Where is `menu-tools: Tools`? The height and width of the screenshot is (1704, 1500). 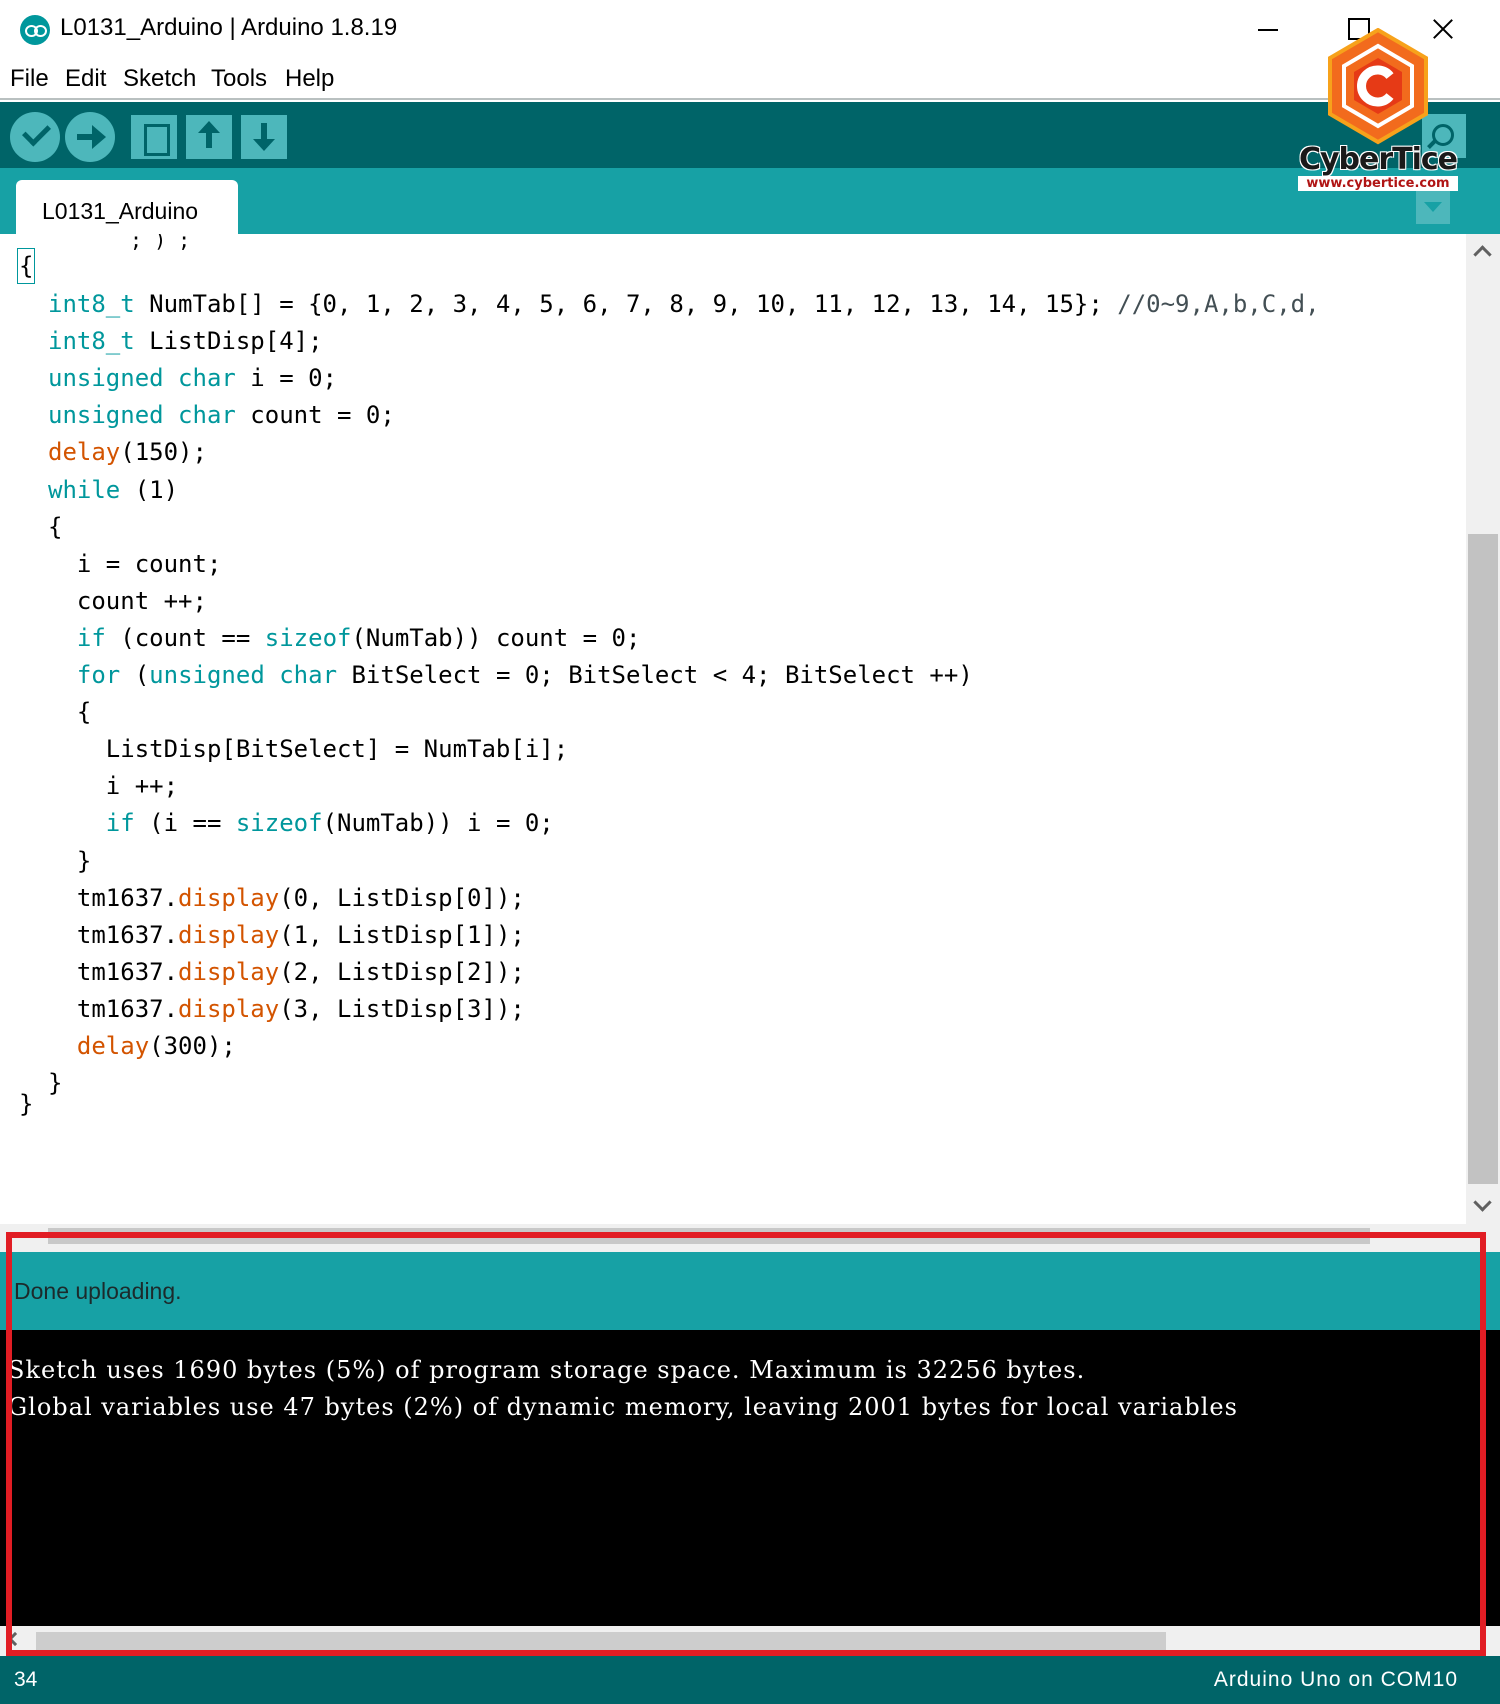 menu-tools: Tools is located at coordinates (239, 79).